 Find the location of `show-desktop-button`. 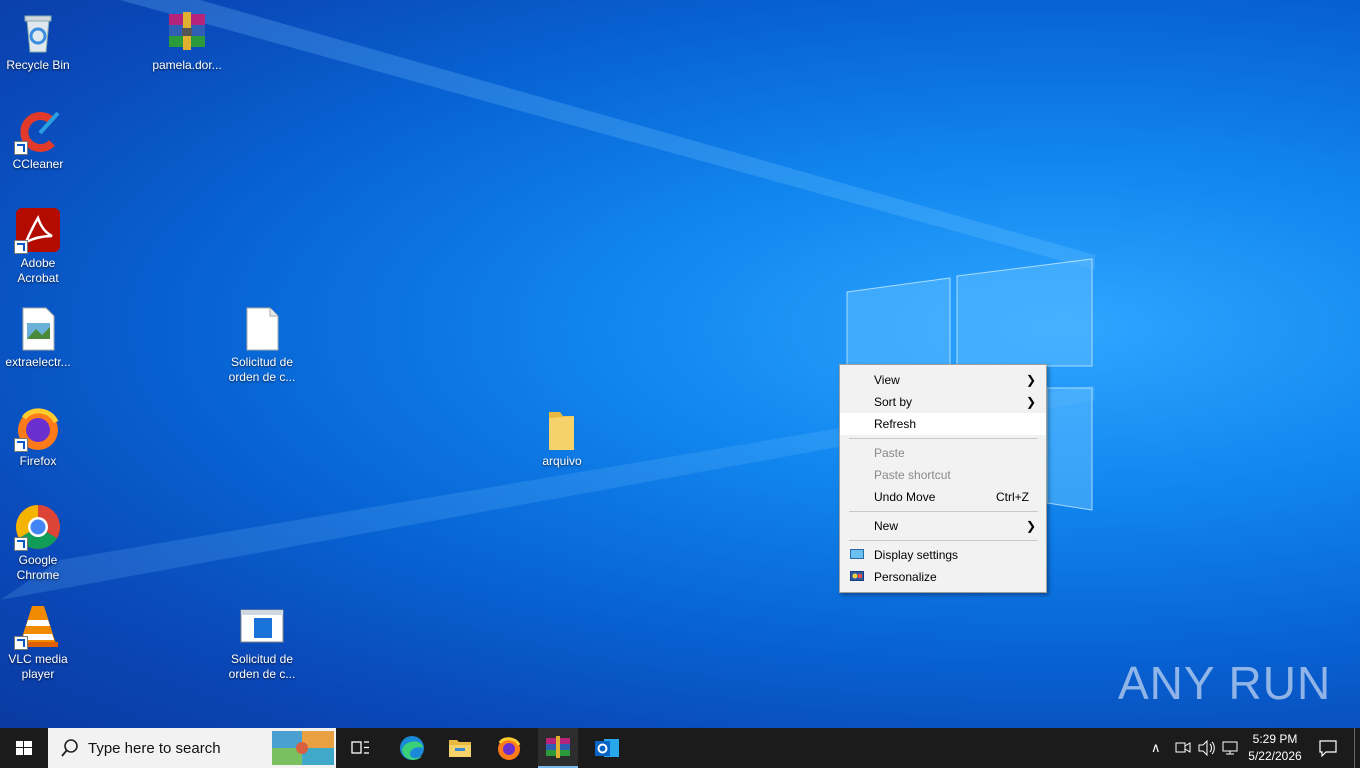

show-desktop-button is located at coordinates (1354, 748).